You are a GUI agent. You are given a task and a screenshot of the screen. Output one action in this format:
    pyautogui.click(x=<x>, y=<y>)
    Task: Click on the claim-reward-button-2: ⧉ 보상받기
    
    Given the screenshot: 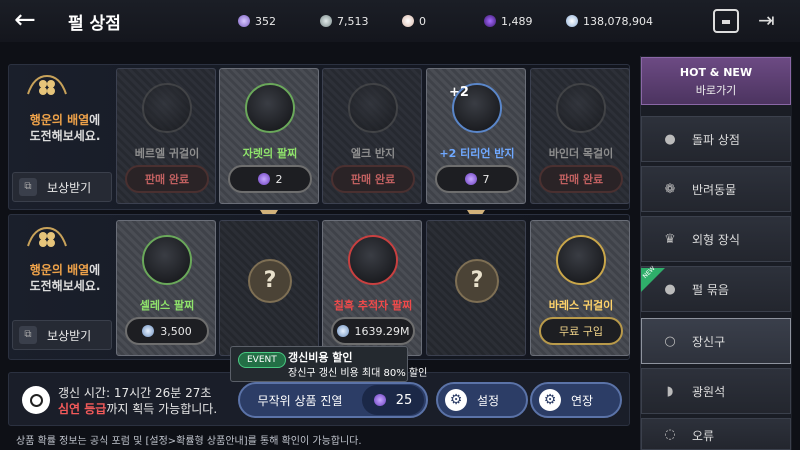 What is the action you would take?
    pyautogui.click(x=62, y=335)
    